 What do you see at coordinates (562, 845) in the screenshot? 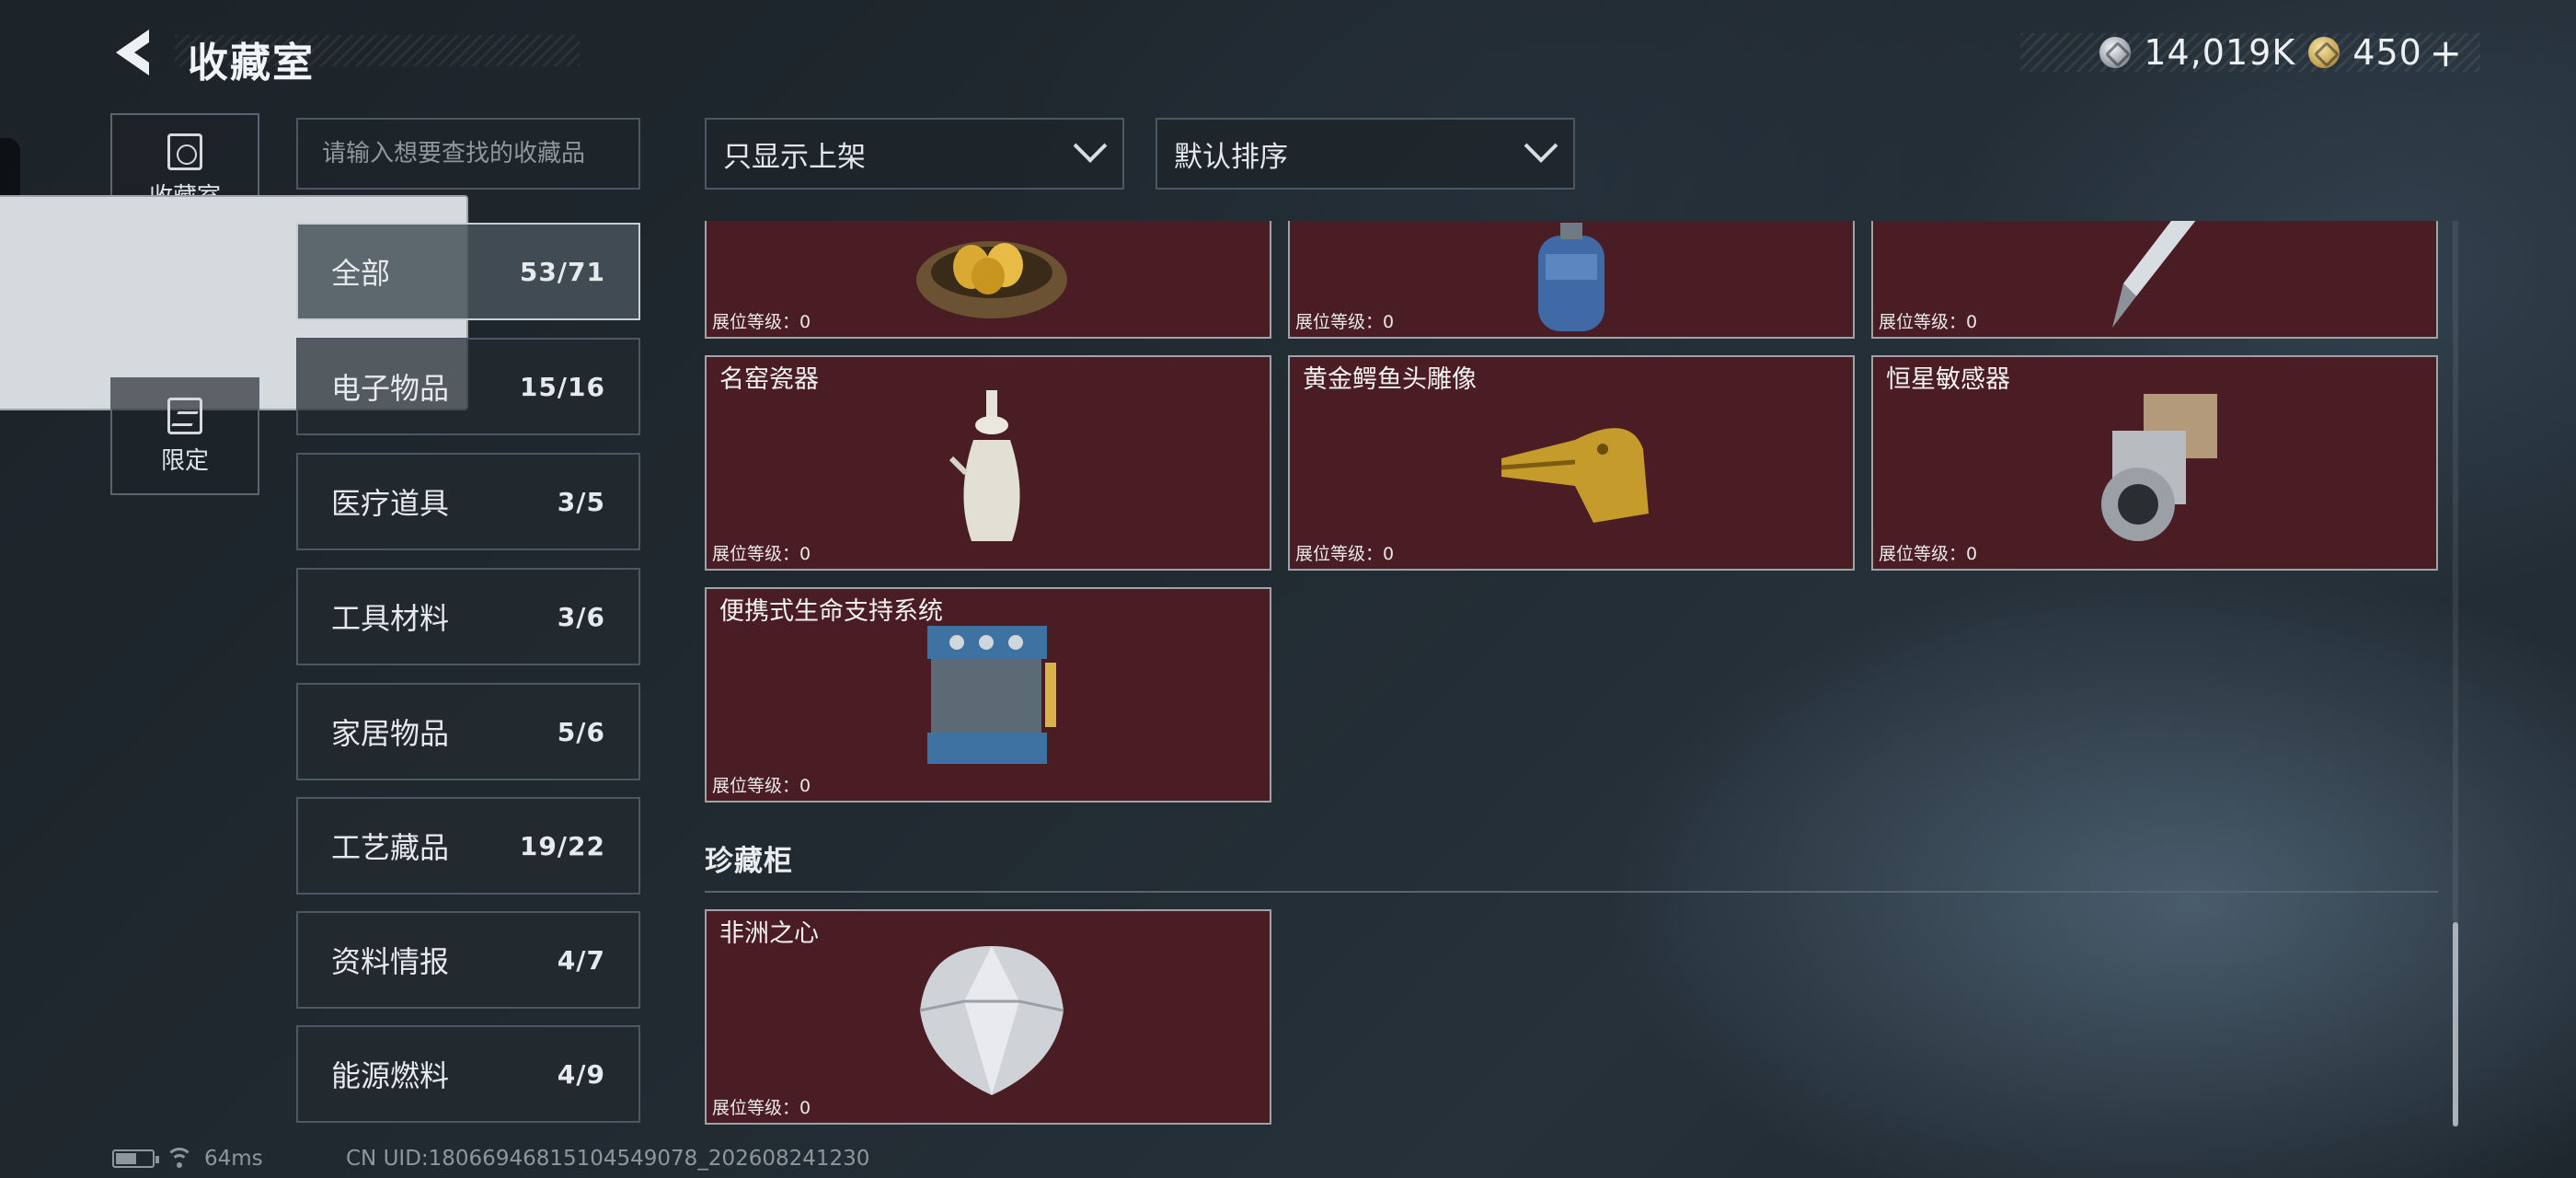
I see `subcategory-count: 19/22` at bounding box center [562, 845].